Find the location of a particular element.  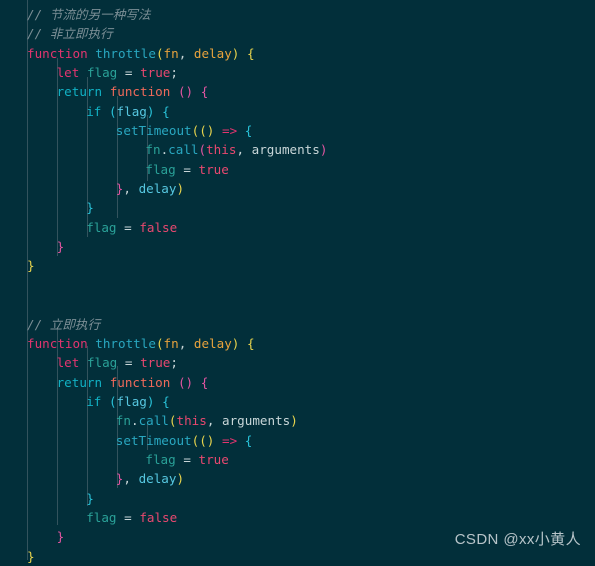

code-token: let is located at coordinates (68, 73).